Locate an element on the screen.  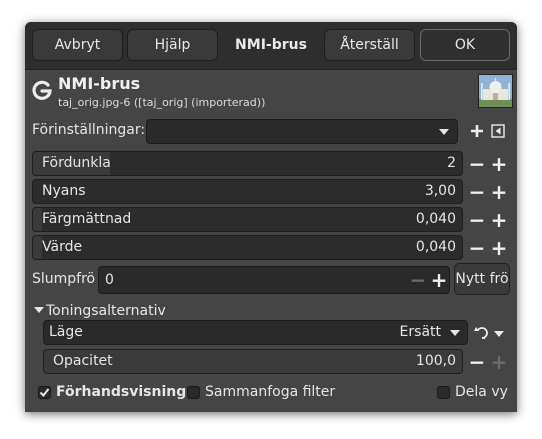
help-button: Hjälp is located at coordinates (172, 45).